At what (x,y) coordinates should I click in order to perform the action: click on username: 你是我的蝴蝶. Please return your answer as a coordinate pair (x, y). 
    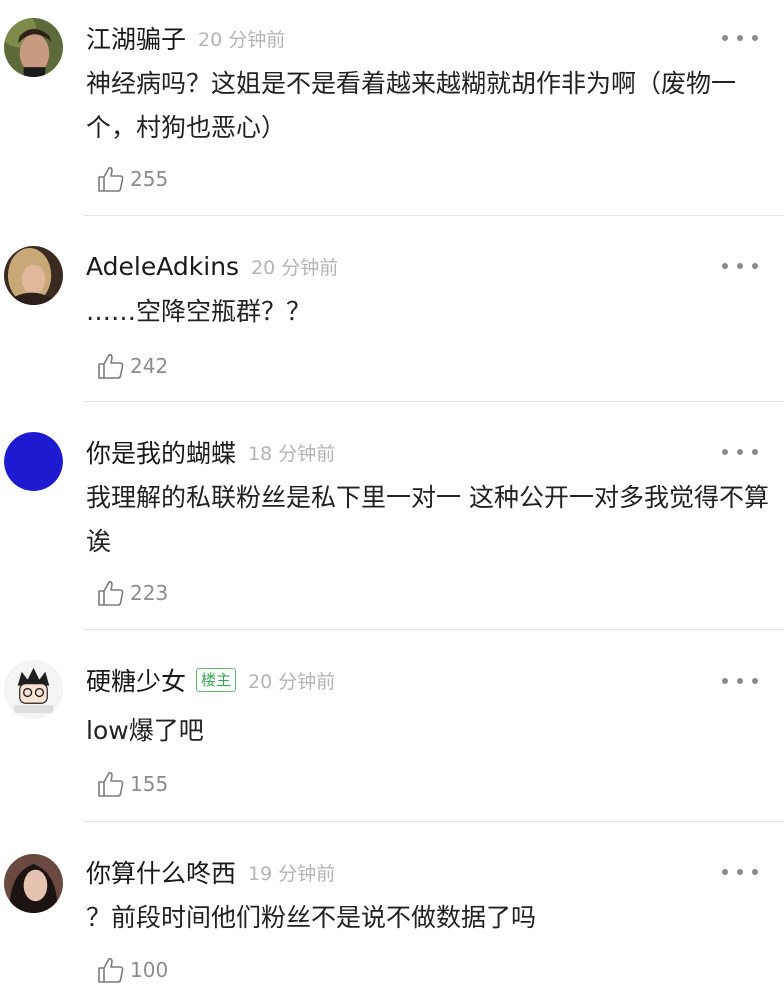
    Looking at the image, I should click on (161, 452).